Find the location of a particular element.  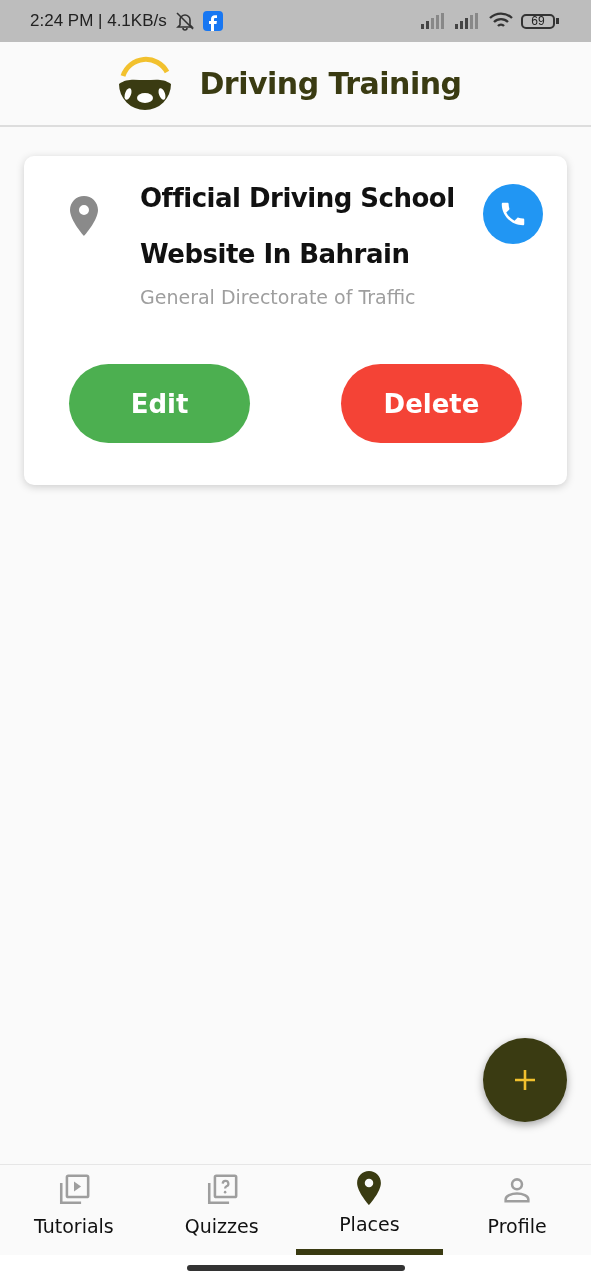

nav-tab: Tutorials is located at coordinates (74, 1210).